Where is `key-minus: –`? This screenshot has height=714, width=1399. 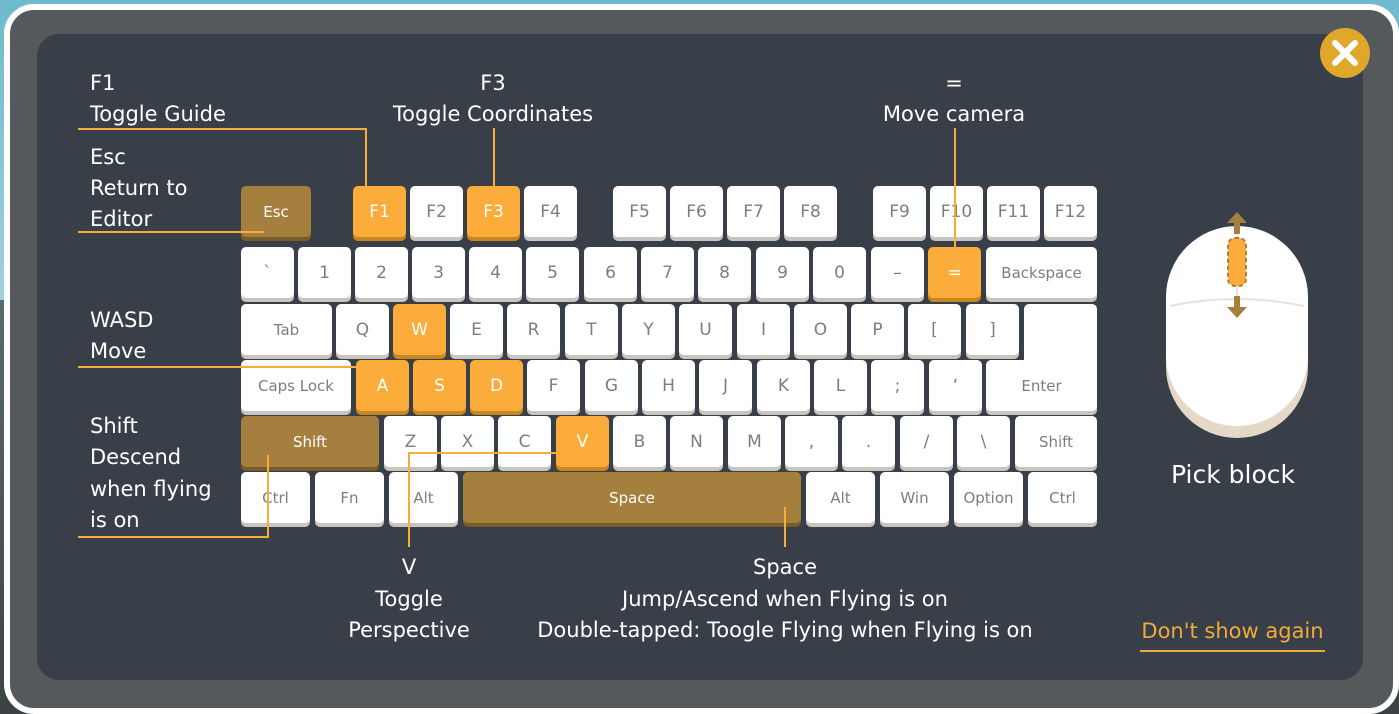 key-minus: – is located at coordinates (897, 272).